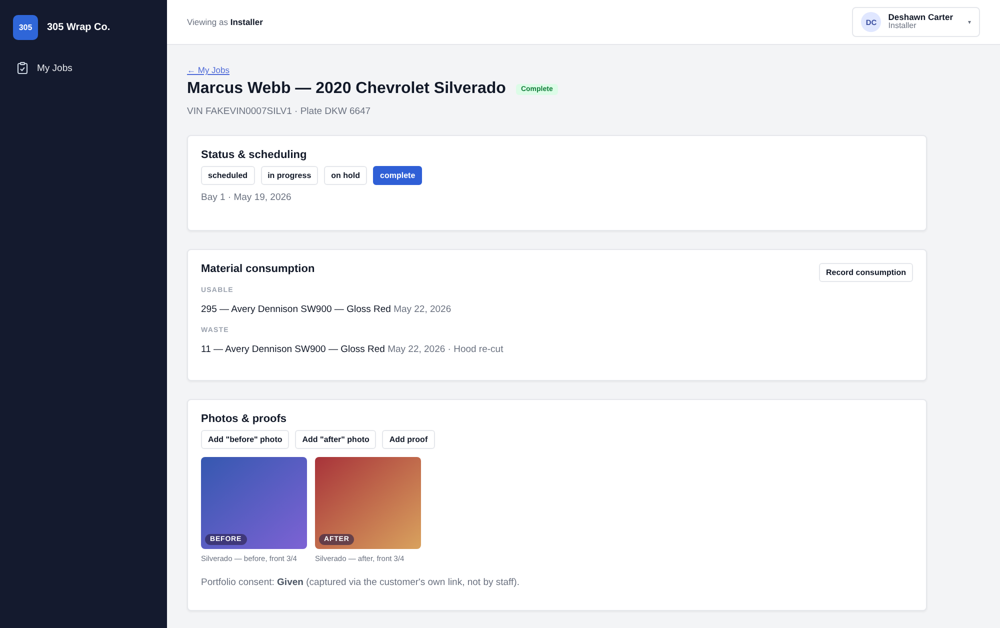 The image size is (1000, 628). Describe the element at coordinates (289, 175) in the screenshot. I see `status-button: in progress` at that location.